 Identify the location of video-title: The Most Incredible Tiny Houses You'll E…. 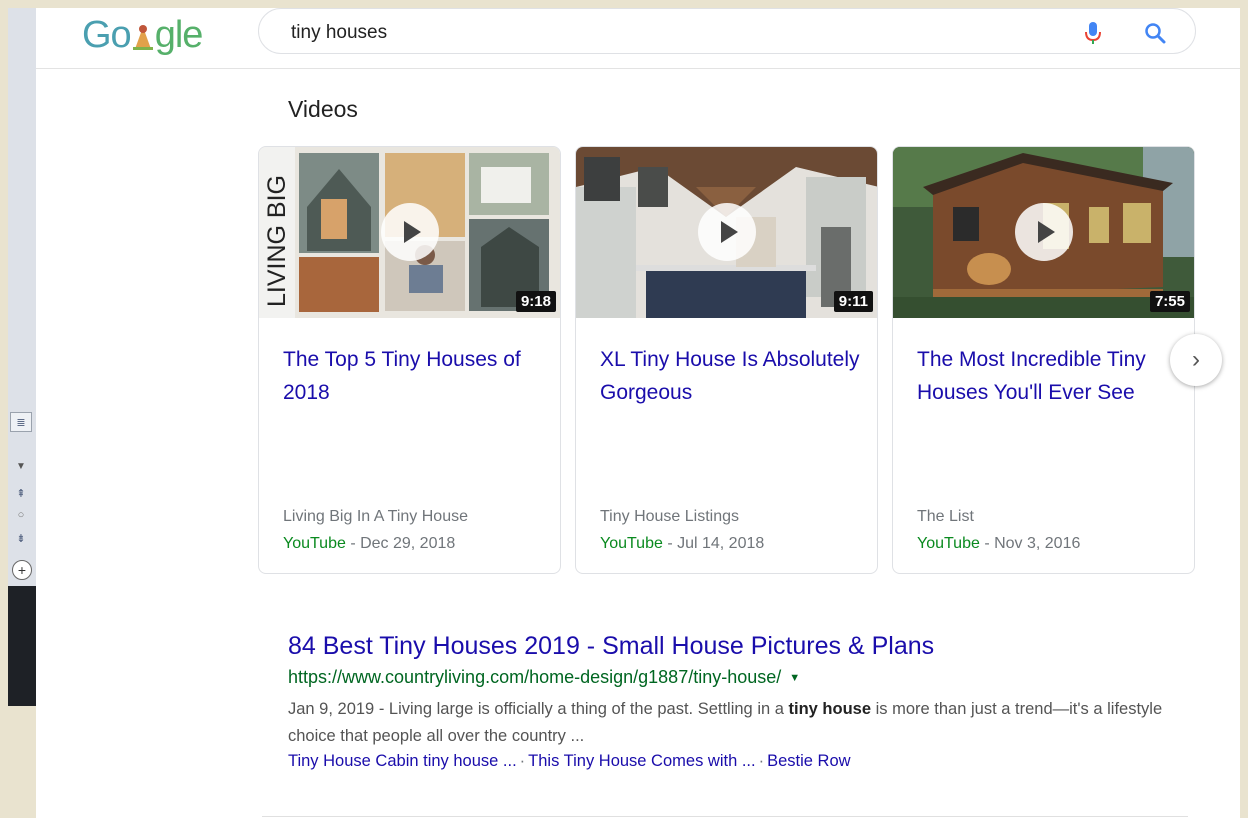
(1047, 376).